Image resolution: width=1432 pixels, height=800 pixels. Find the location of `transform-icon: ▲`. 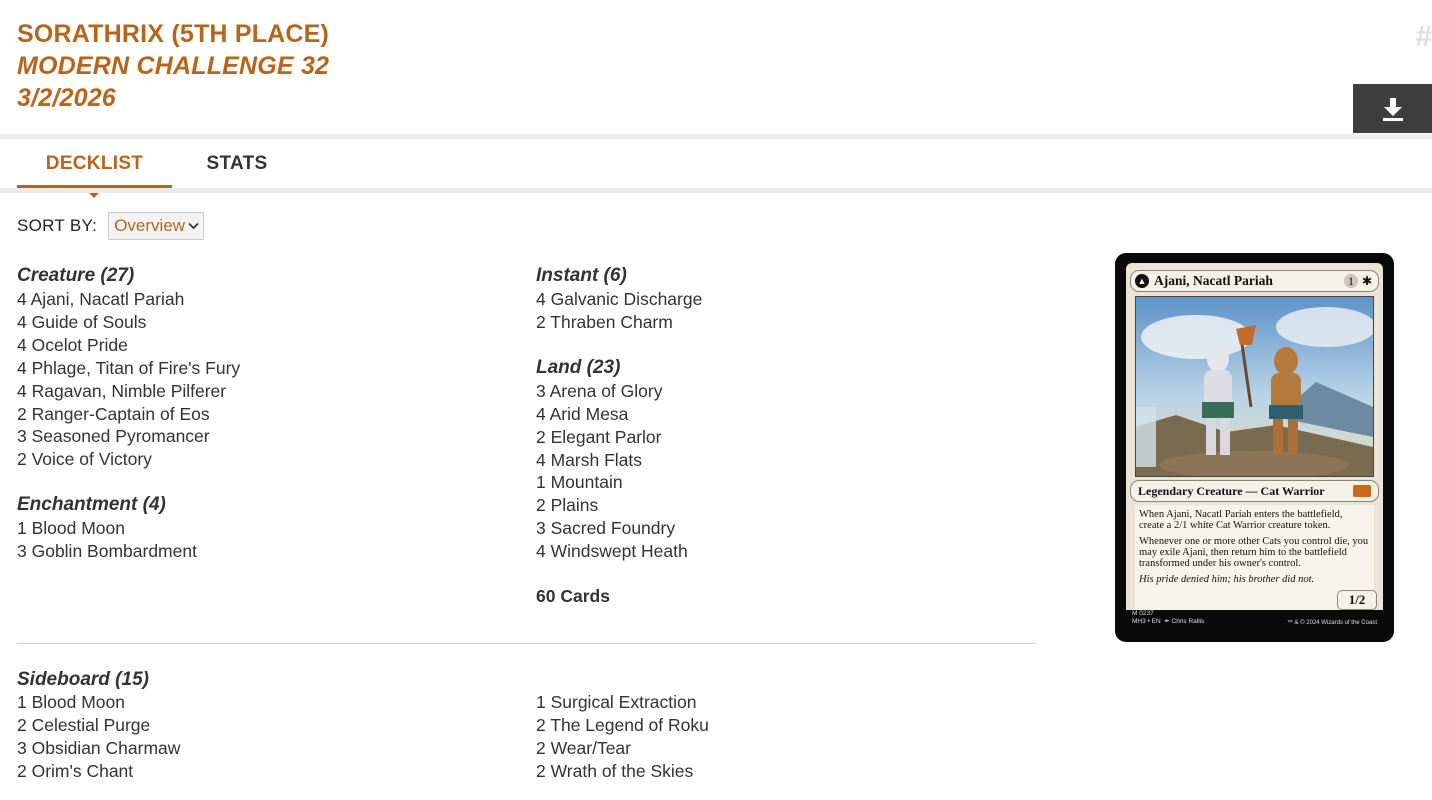

transform-icon: ▲ is located at coordinates (1142, 281).